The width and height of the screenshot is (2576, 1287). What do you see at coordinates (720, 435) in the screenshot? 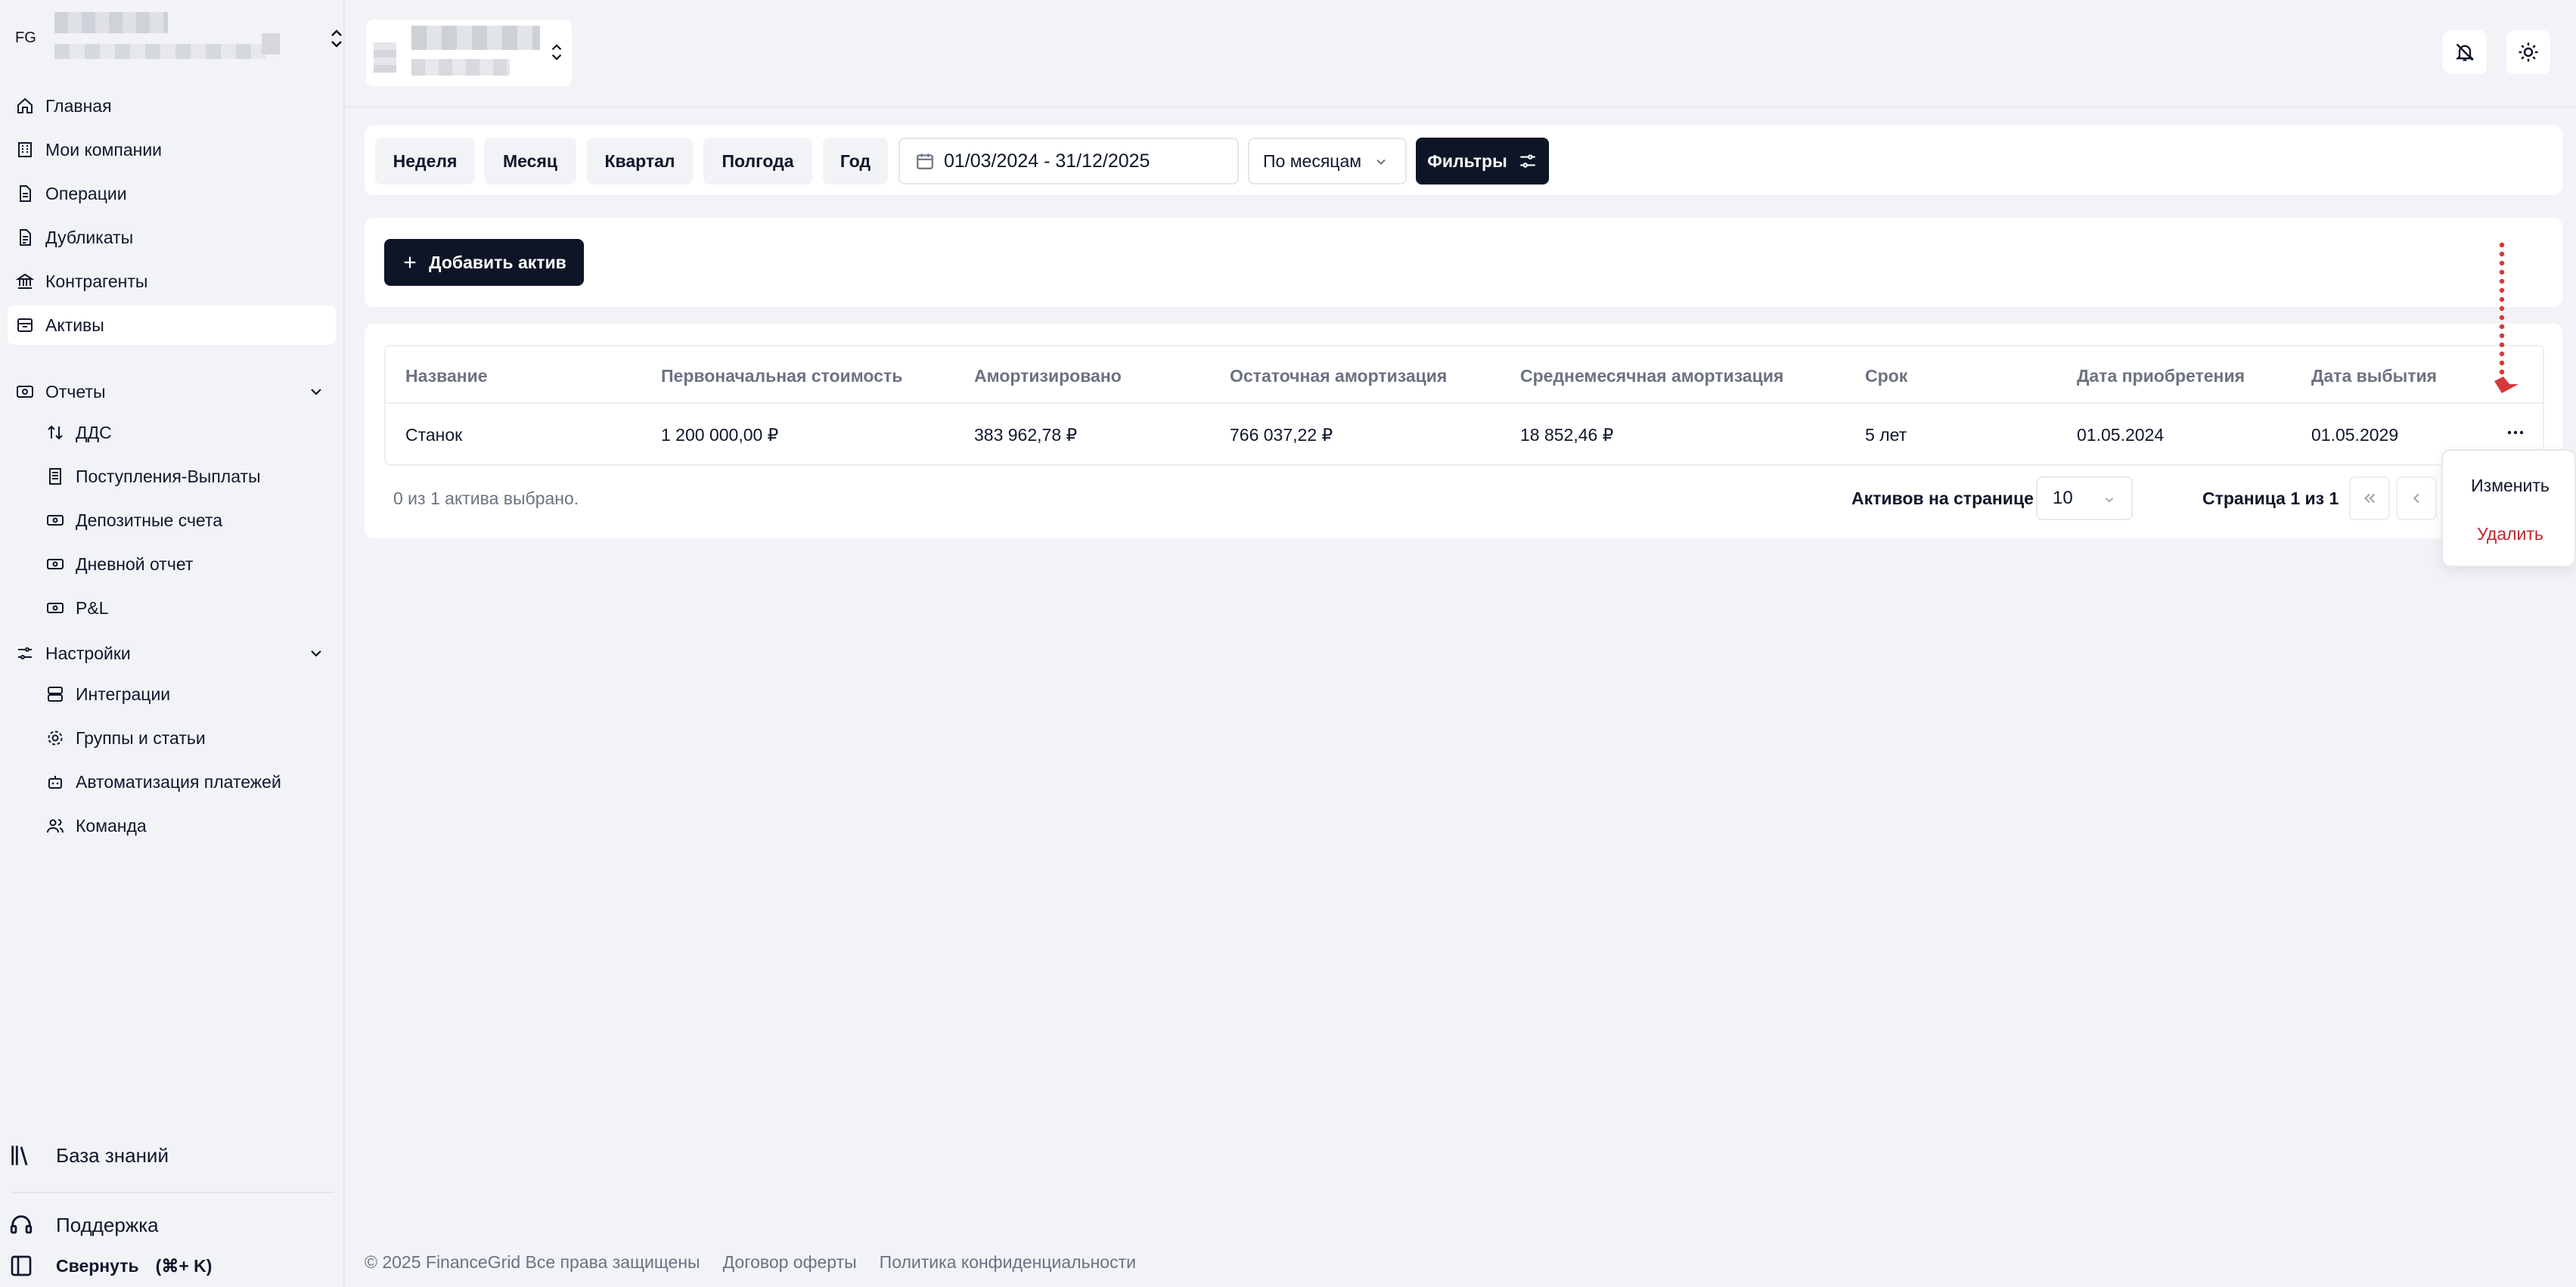
I see `table-cell: 1 200 000,00 ₽` at bounding box center [720, 435].